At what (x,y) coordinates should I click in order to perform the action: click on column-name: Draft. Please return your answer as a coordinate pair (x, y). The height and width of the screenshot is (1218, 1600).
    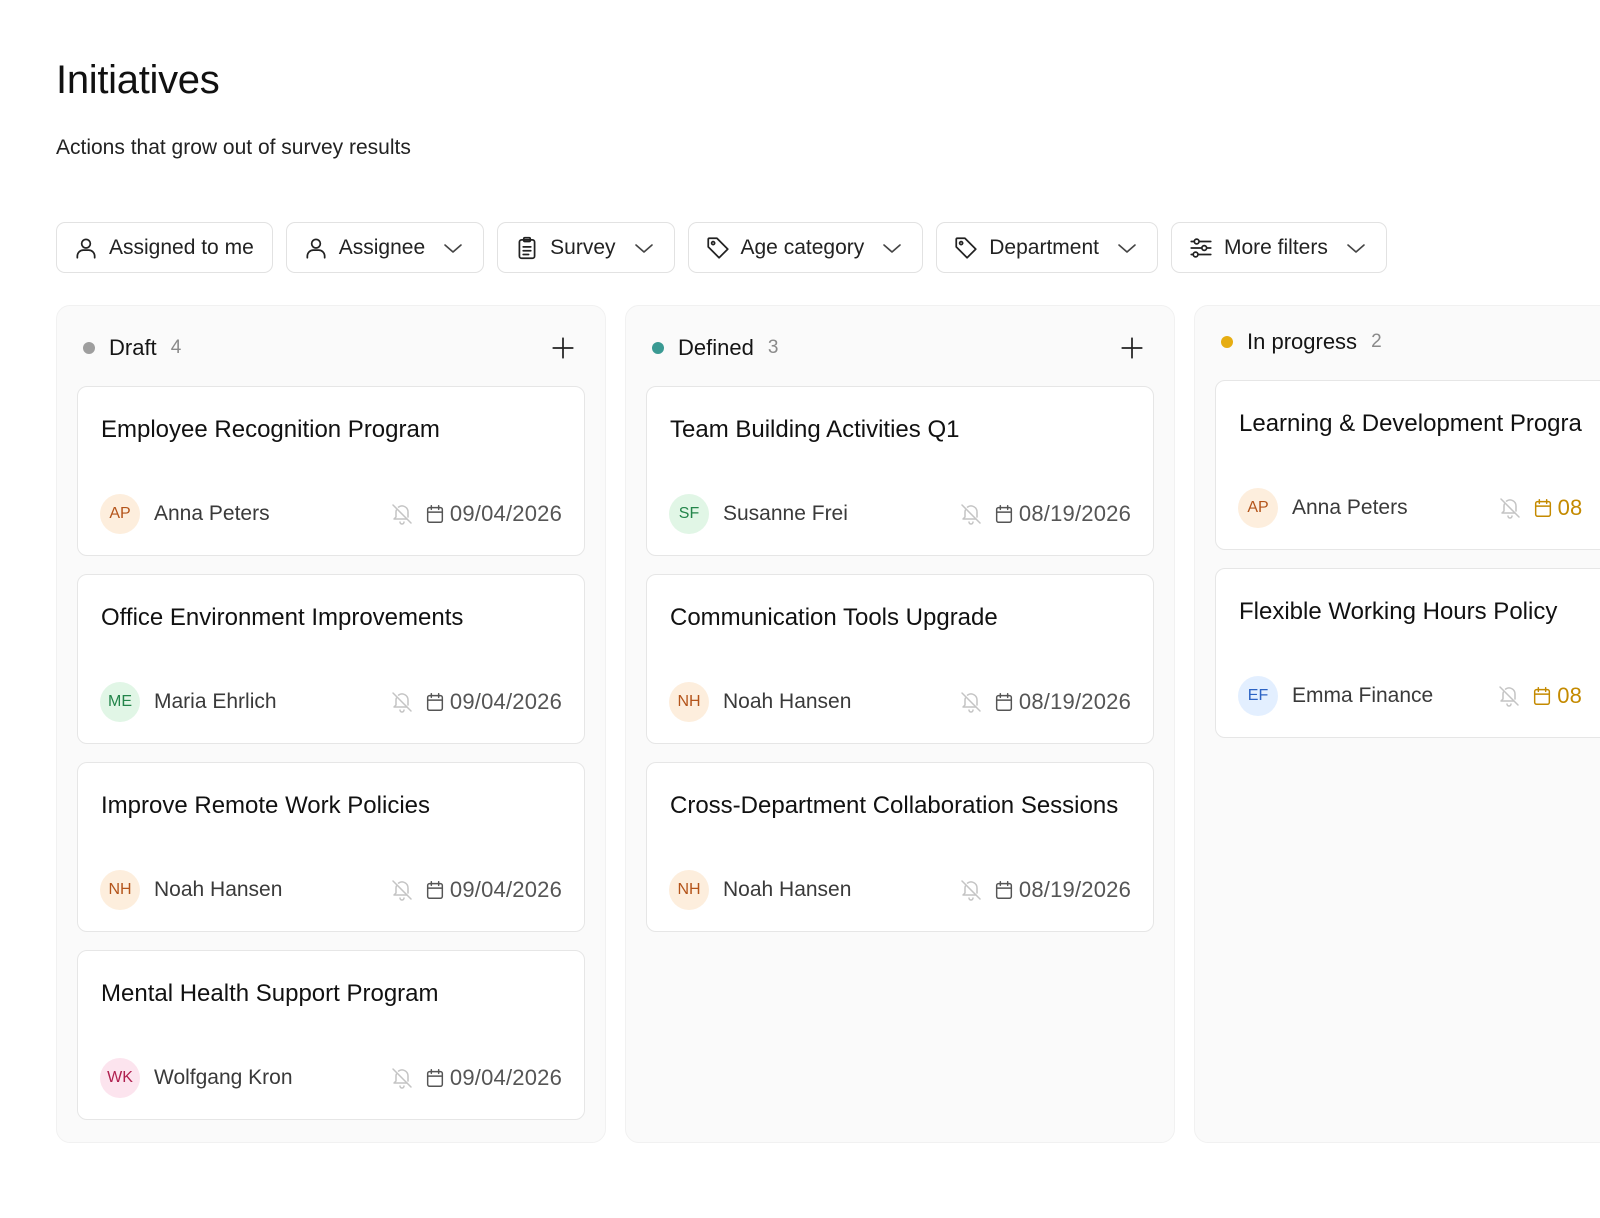
    Looking at the image, I should click on (133, 347).